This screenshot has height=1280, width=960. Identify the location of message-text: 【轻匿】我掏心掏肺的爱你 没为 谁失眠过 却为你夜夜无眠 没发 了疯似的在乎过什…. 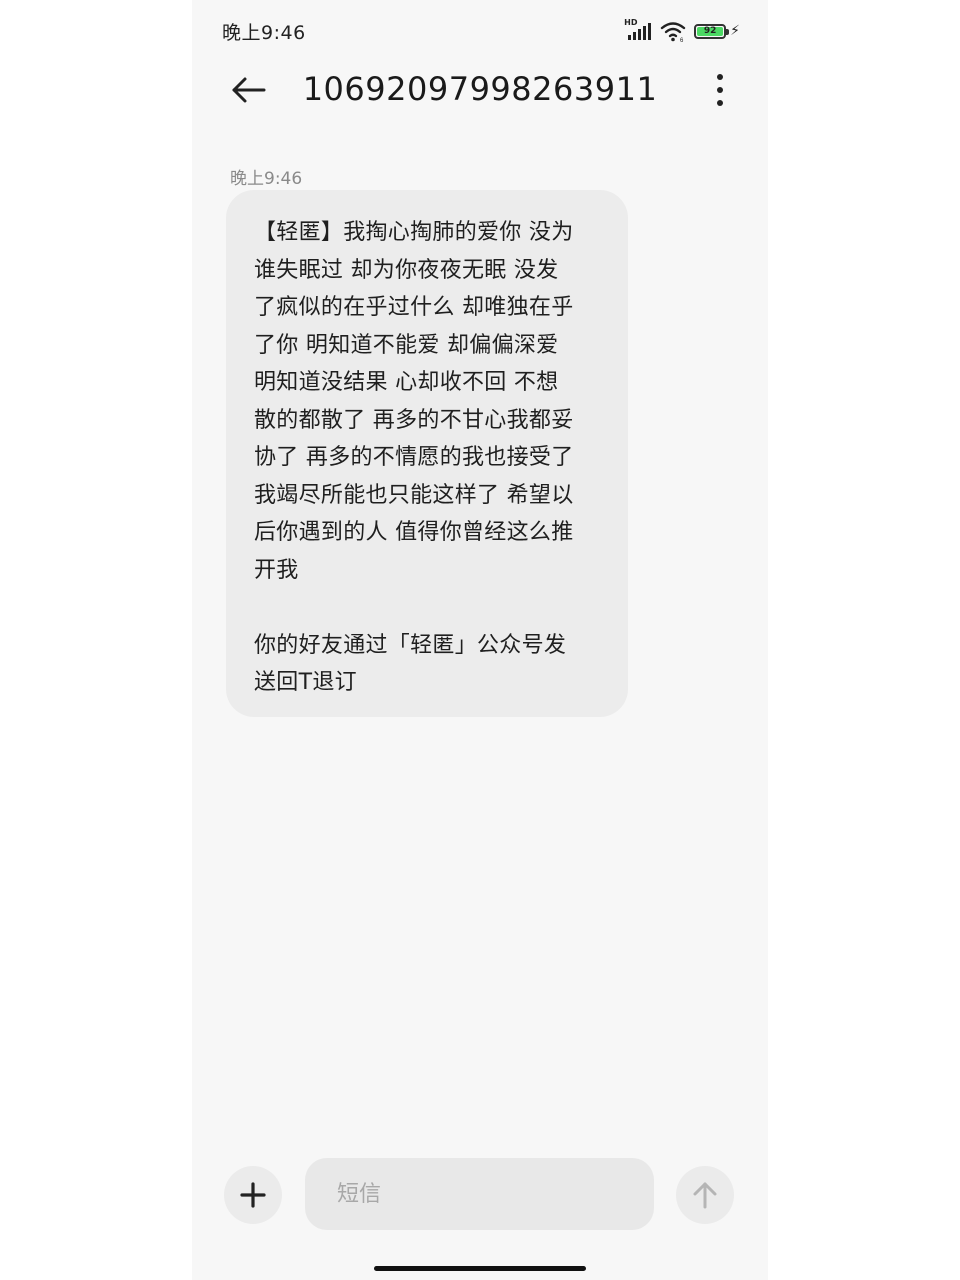
(414, 457).